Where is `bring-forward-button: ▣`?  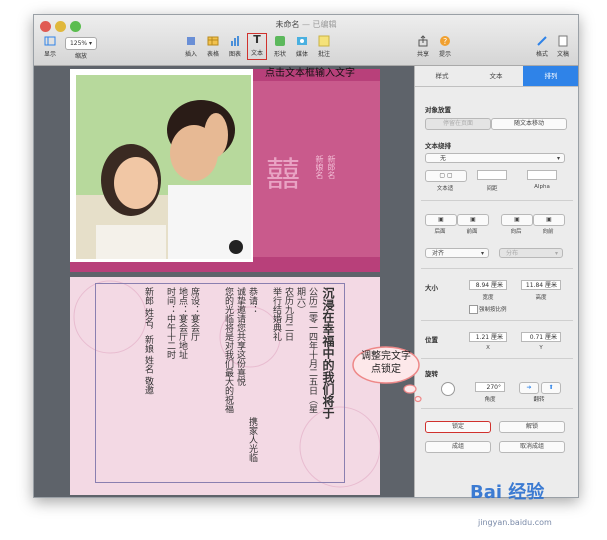 bring-forward-button: ▣ is located at coordinates (549, 220).